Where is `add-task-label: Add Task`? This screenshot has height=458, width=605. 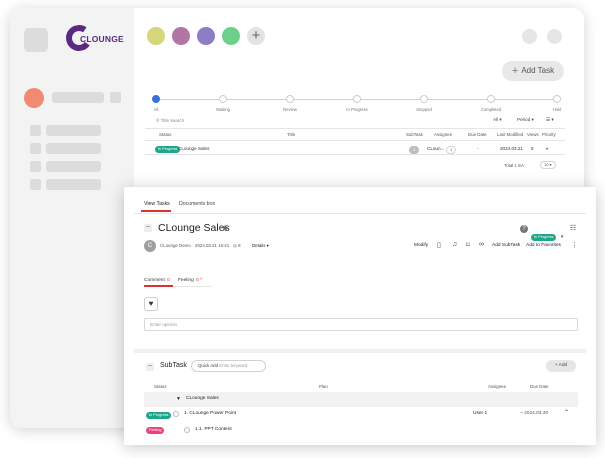 add-task-label: Add Task is located at coordinates (538, 70).